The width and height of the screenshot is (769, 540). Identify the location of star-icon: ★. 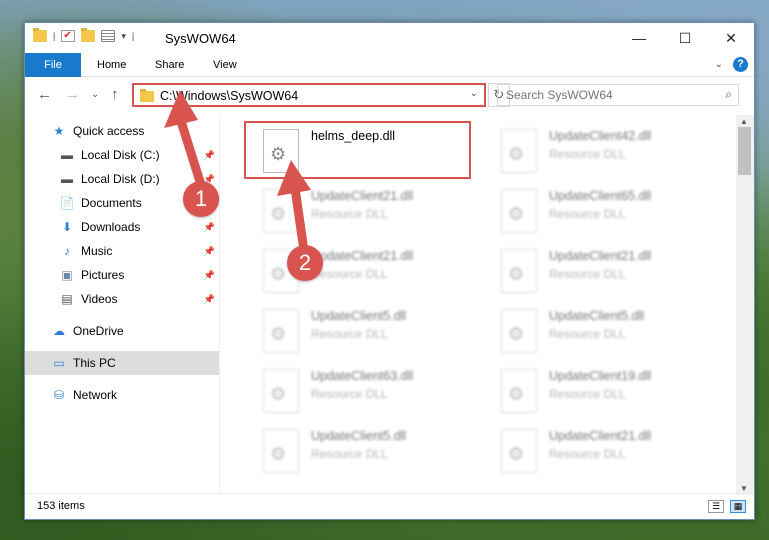
(59, 131).